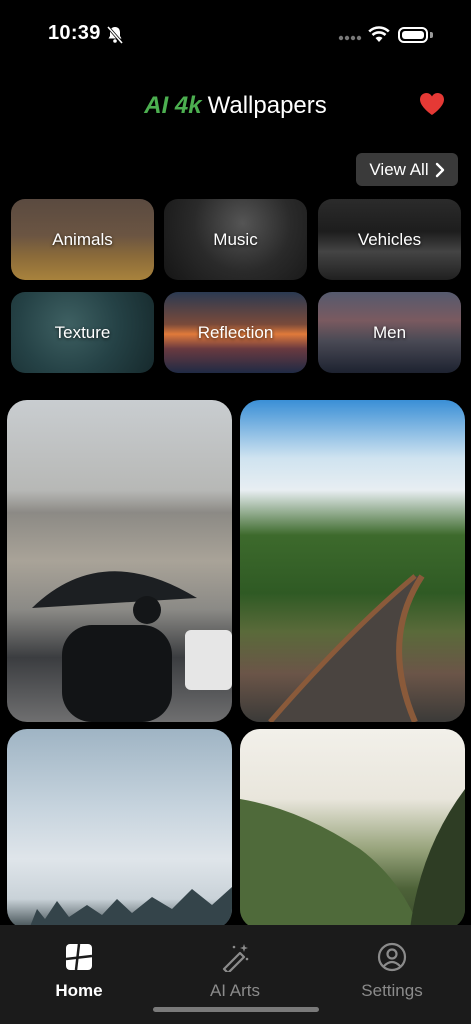 This screenshot has width=471, height=1024. What do you see at coordinates (235, 35) in the screenshot?
I see `status-bar: 10:39` at bounding box center [235, 35].